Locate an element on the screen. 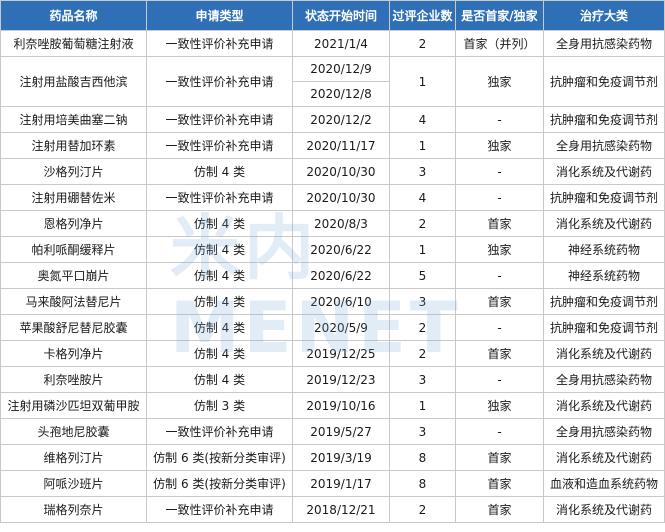  cell-application-type: 仿制 3 类 is located at coordinates (219, 405).